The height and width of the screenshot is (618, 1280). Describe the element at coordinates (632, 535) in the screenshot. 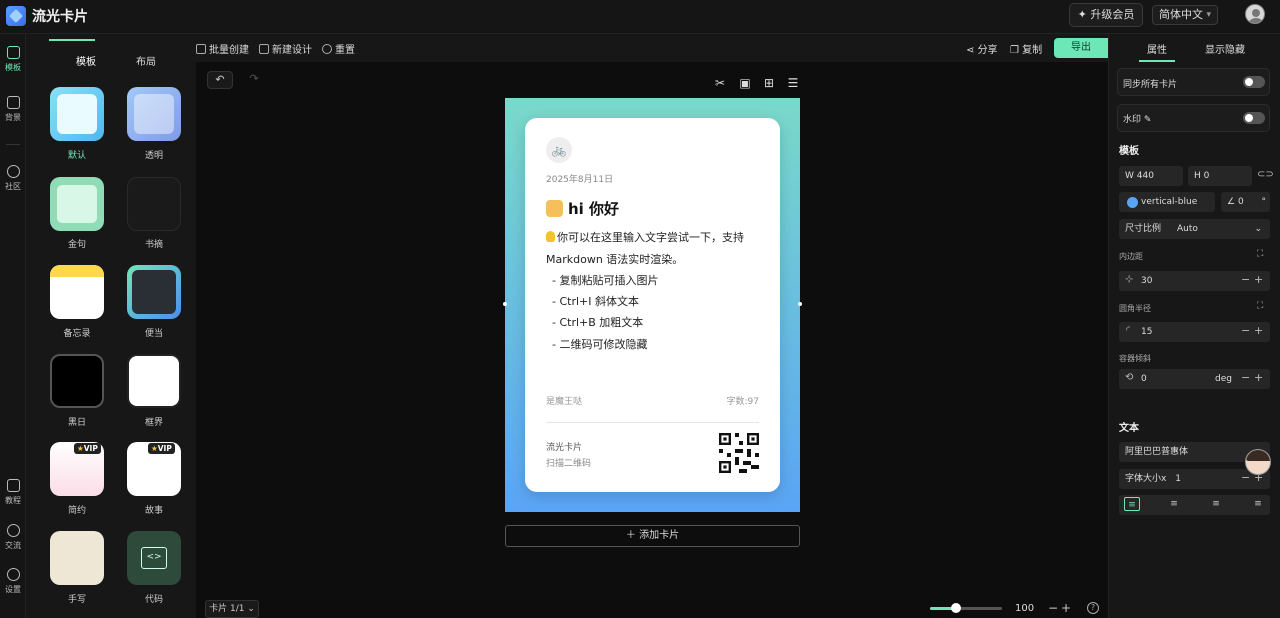

I see `plus-icon: ＋` at that location.